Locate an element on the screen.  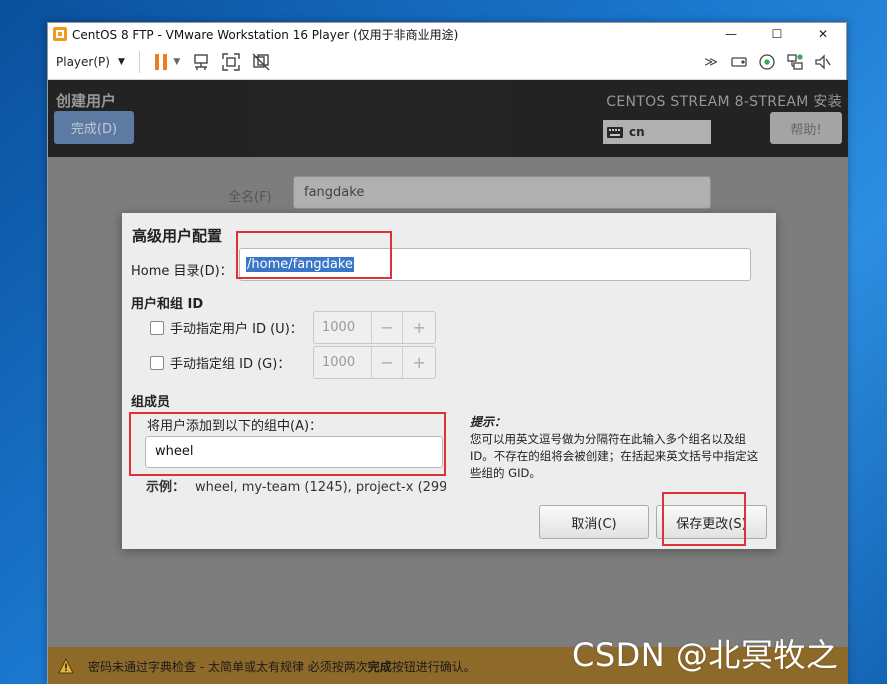
sound-button is located at coordinates (823, 62).